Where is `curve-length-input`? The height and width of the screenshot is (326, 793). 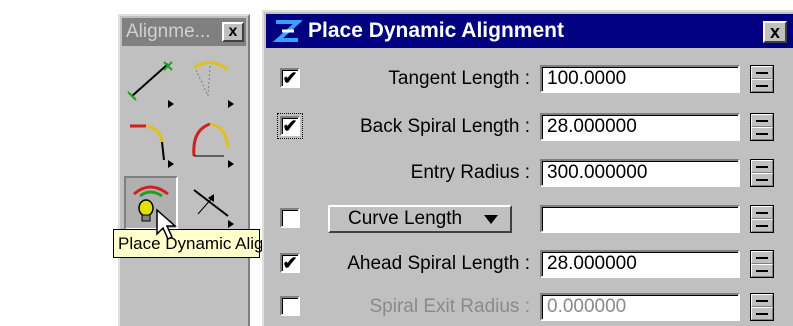 curve-length-input is located at coordinates (640, 219).